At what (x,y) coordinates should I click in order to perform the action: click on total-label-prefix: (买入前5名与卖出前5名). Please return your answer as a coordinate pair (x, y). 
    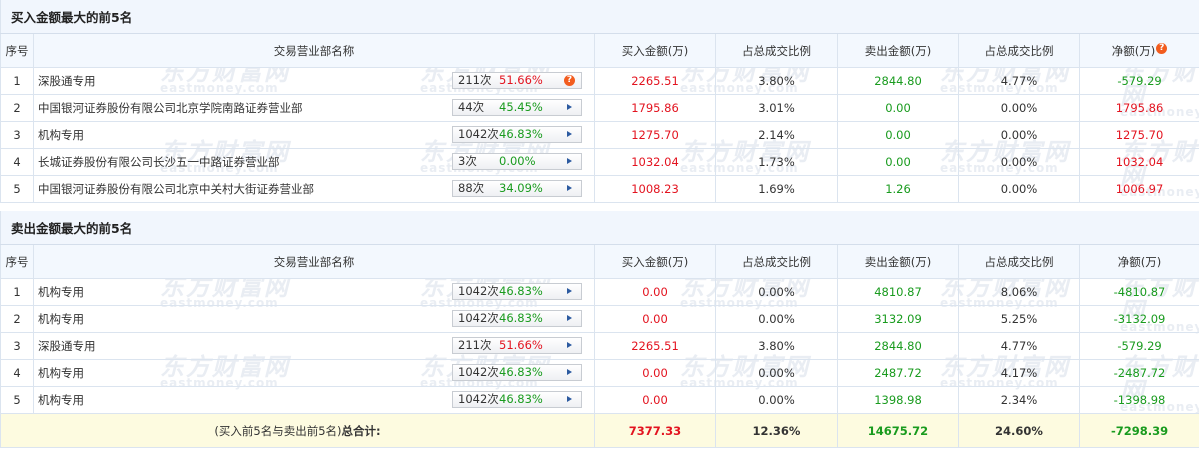
    Looking at the image, I should click on (278, 430).